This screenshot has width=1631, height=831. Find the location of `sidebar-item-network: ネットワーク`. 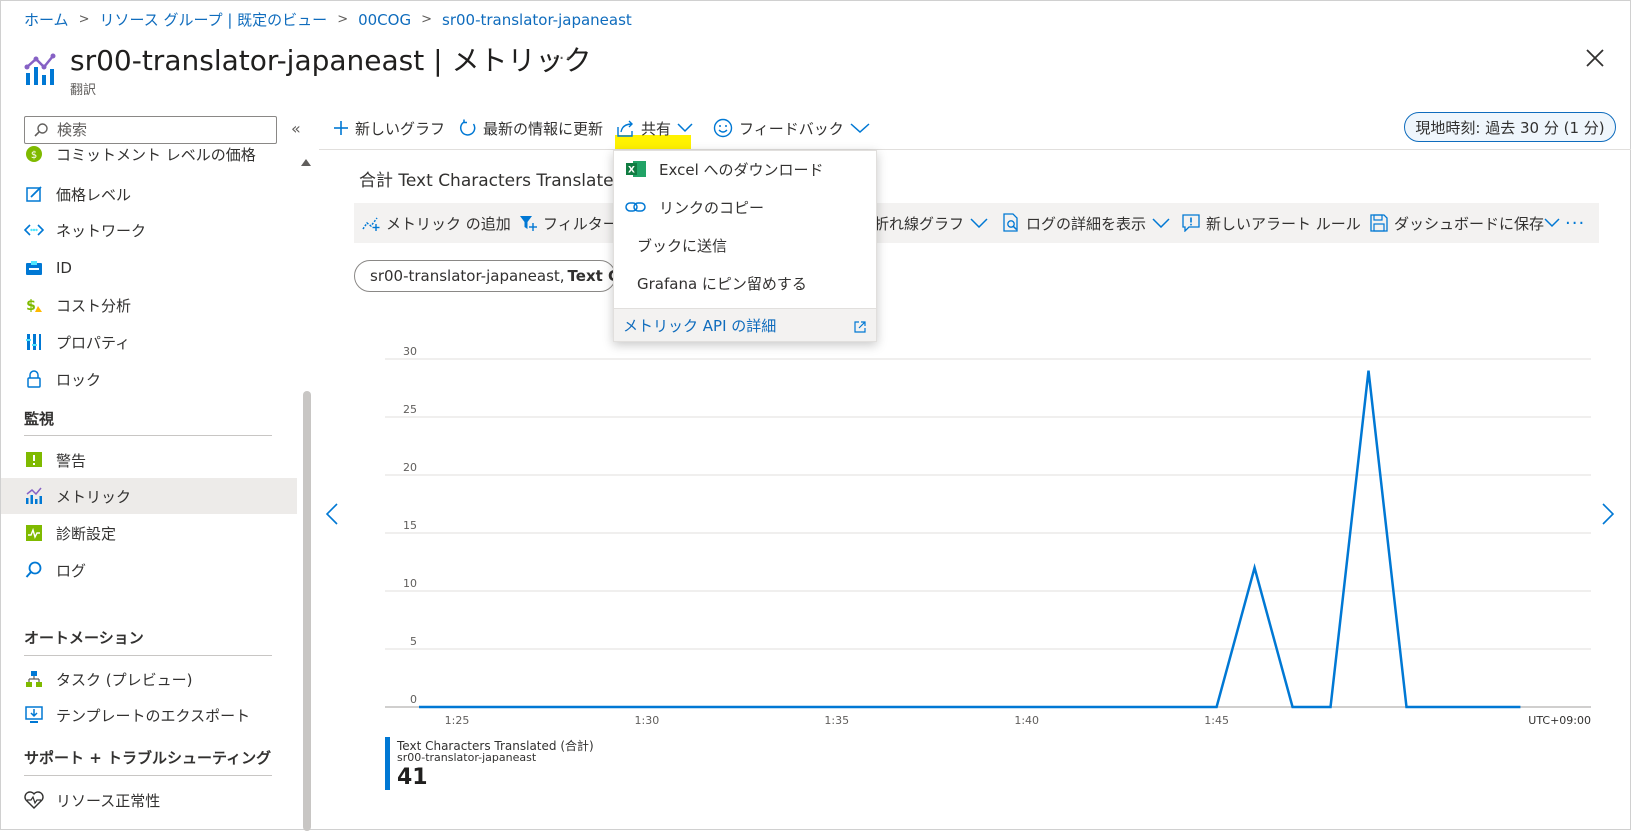

sidebar-item-network: ネットワーク is located at coordinates (149, 230).